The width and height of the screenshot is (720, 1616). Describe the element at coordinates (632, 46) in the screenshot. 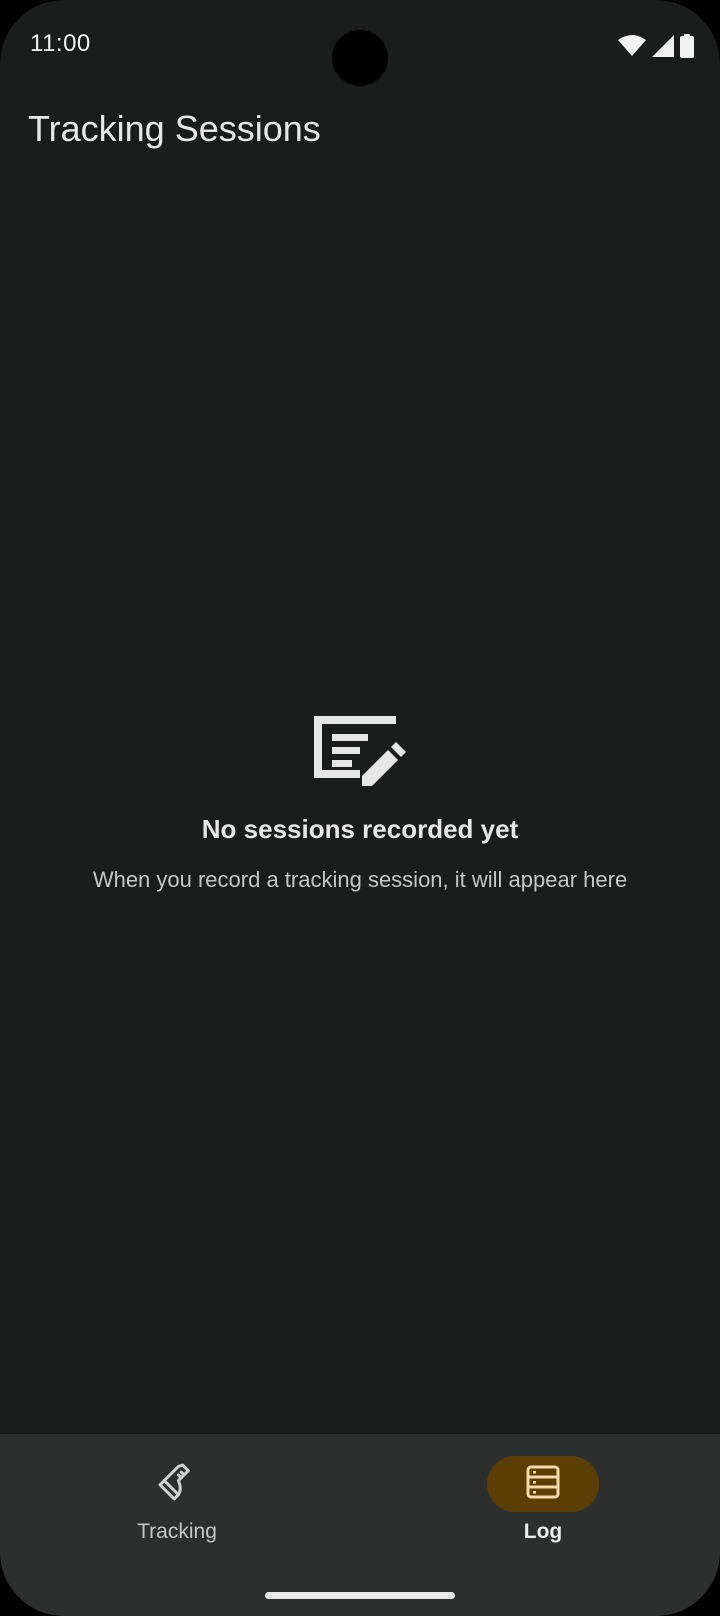

I see `wifi-icon` at that location.